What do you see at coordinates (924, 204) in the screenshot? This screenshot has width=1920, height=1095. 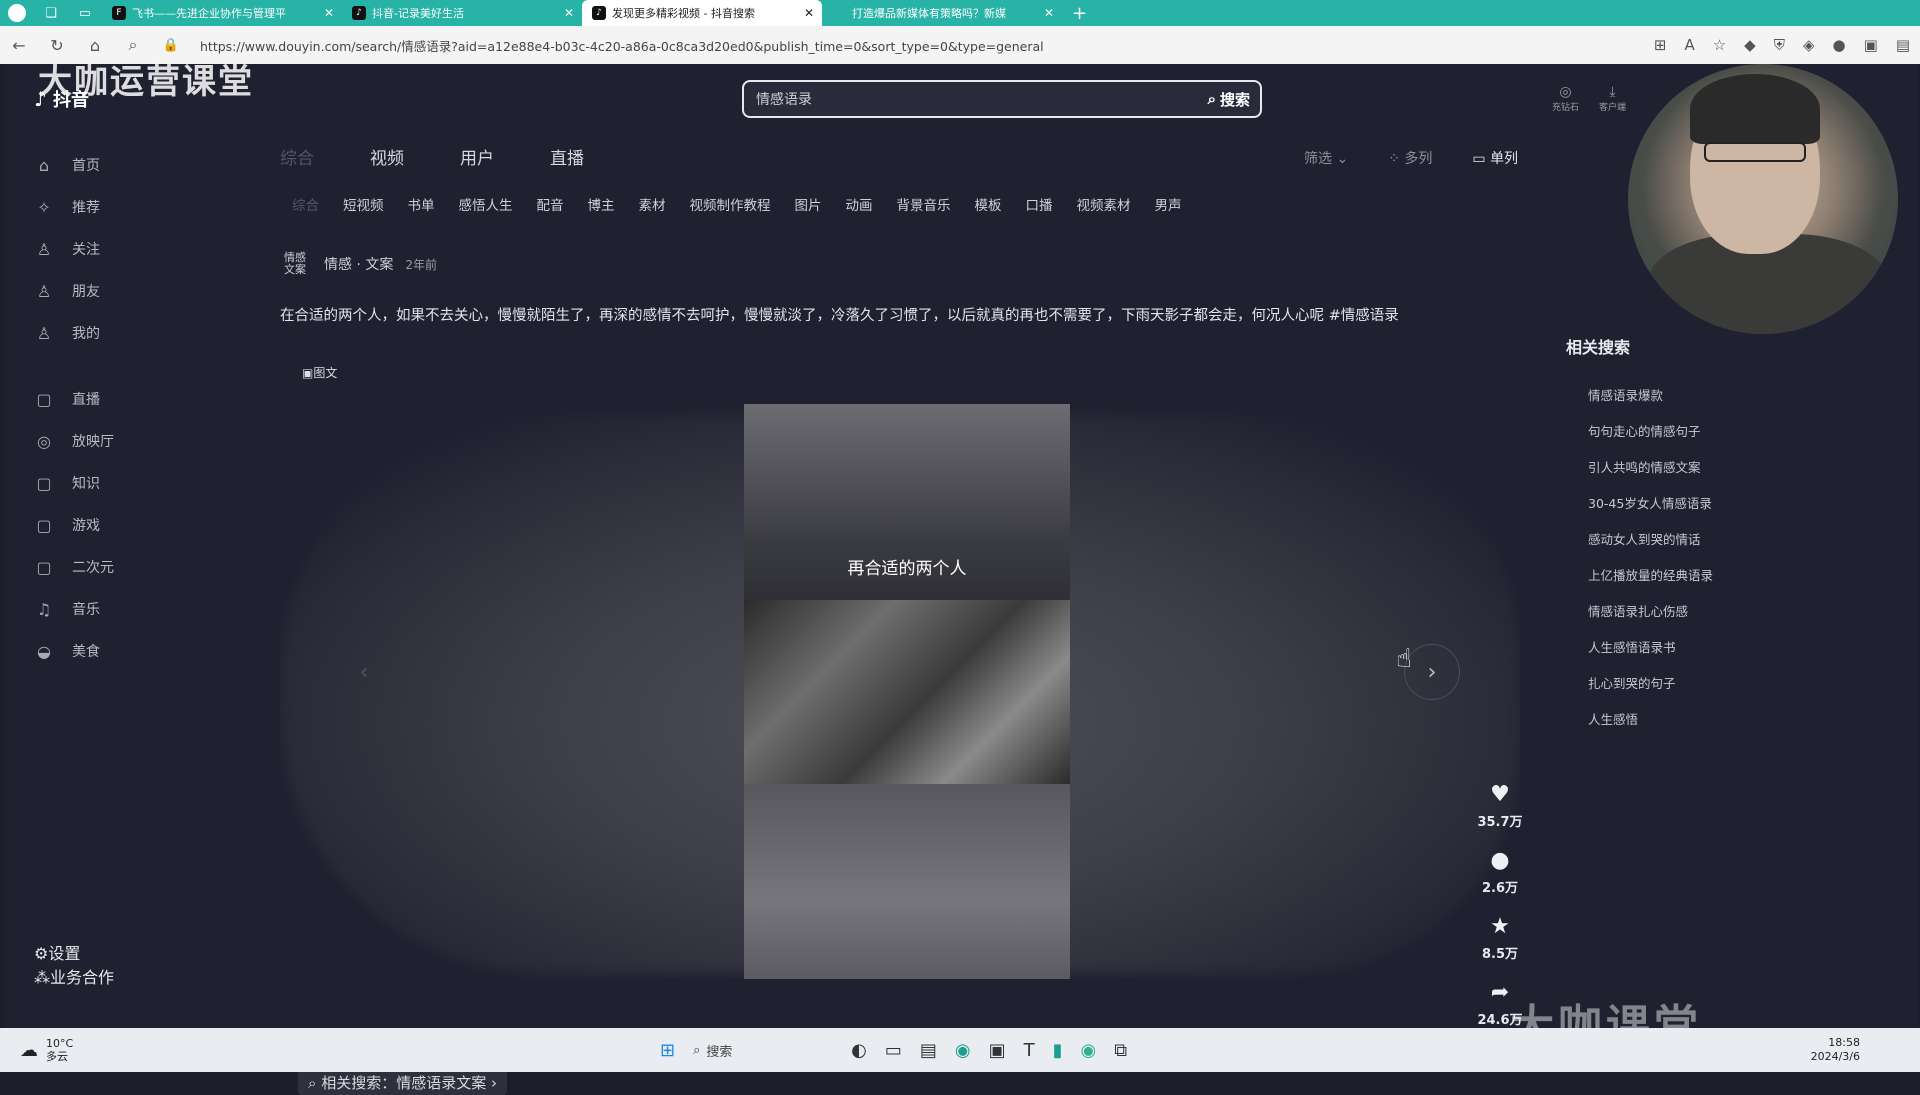 I see `subtab-10: 背景音乐` at bounding box center [924, 204].